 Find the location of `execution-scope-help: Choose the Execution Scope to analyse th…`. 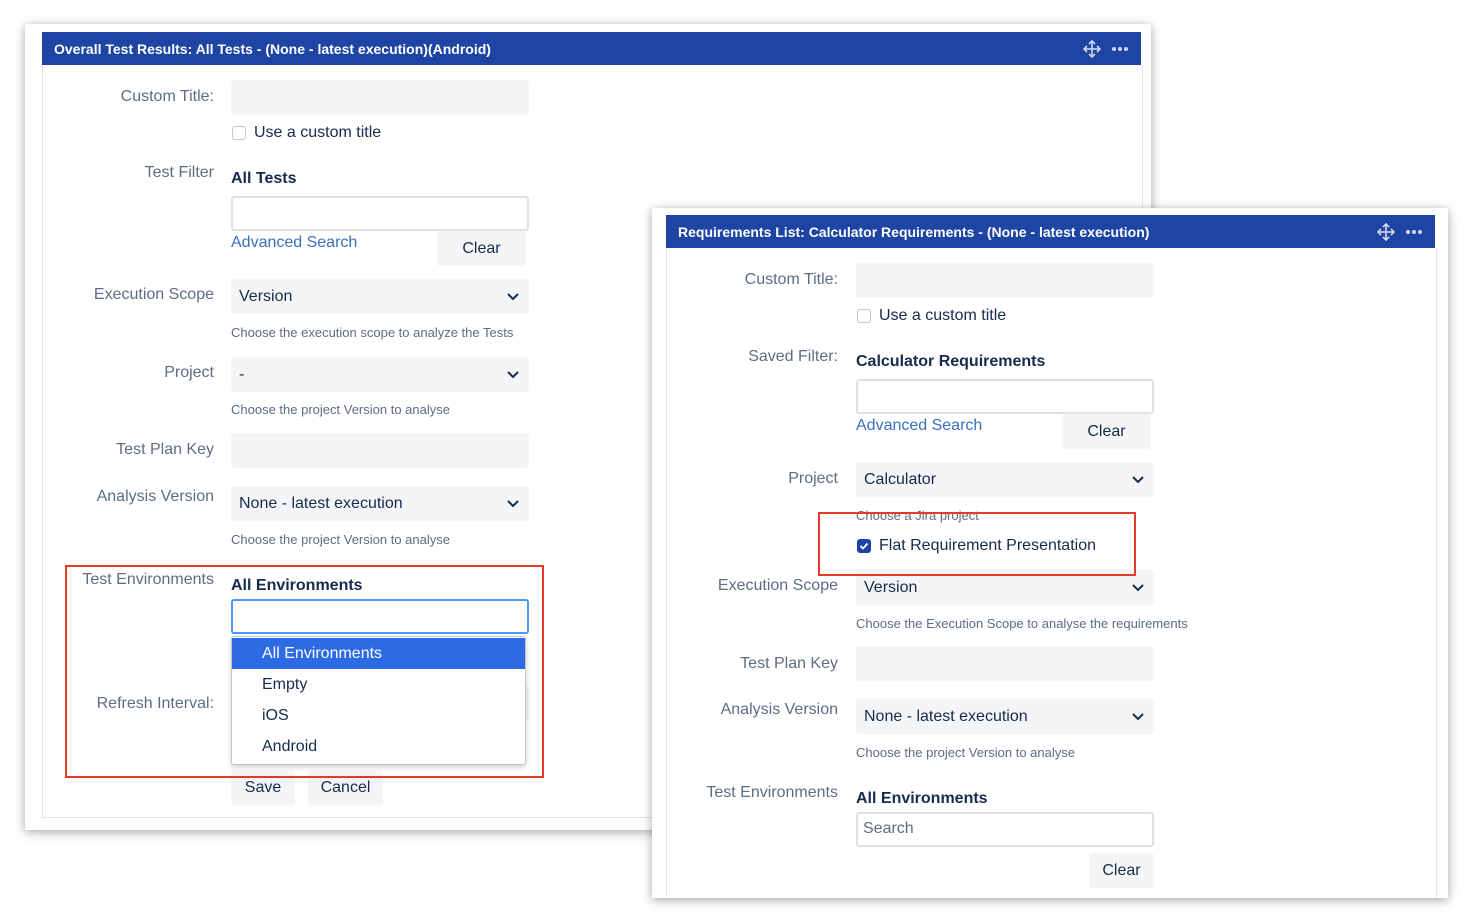

execution-scope-help: Choose the Execution Scope to analyse th… is located at coordinates (1022, 623).